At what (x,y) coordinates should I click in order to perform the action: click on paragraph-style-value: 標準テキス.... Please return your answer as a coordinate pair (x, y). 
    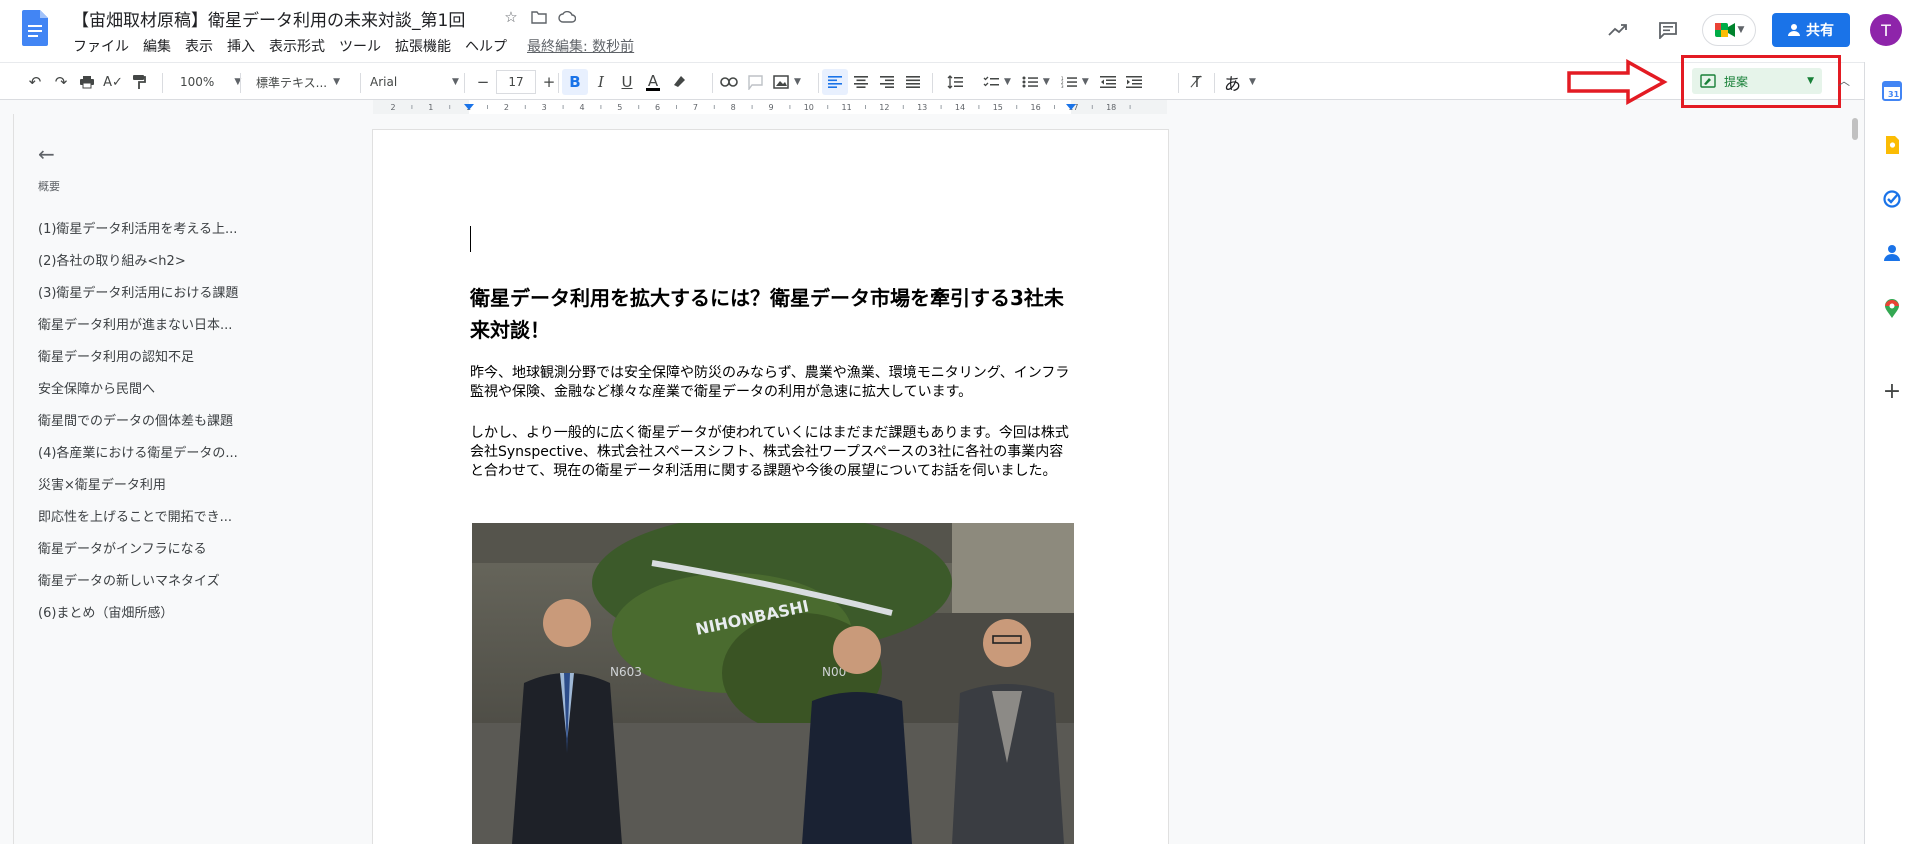
    Looking at the image, I should click on (292, 82).